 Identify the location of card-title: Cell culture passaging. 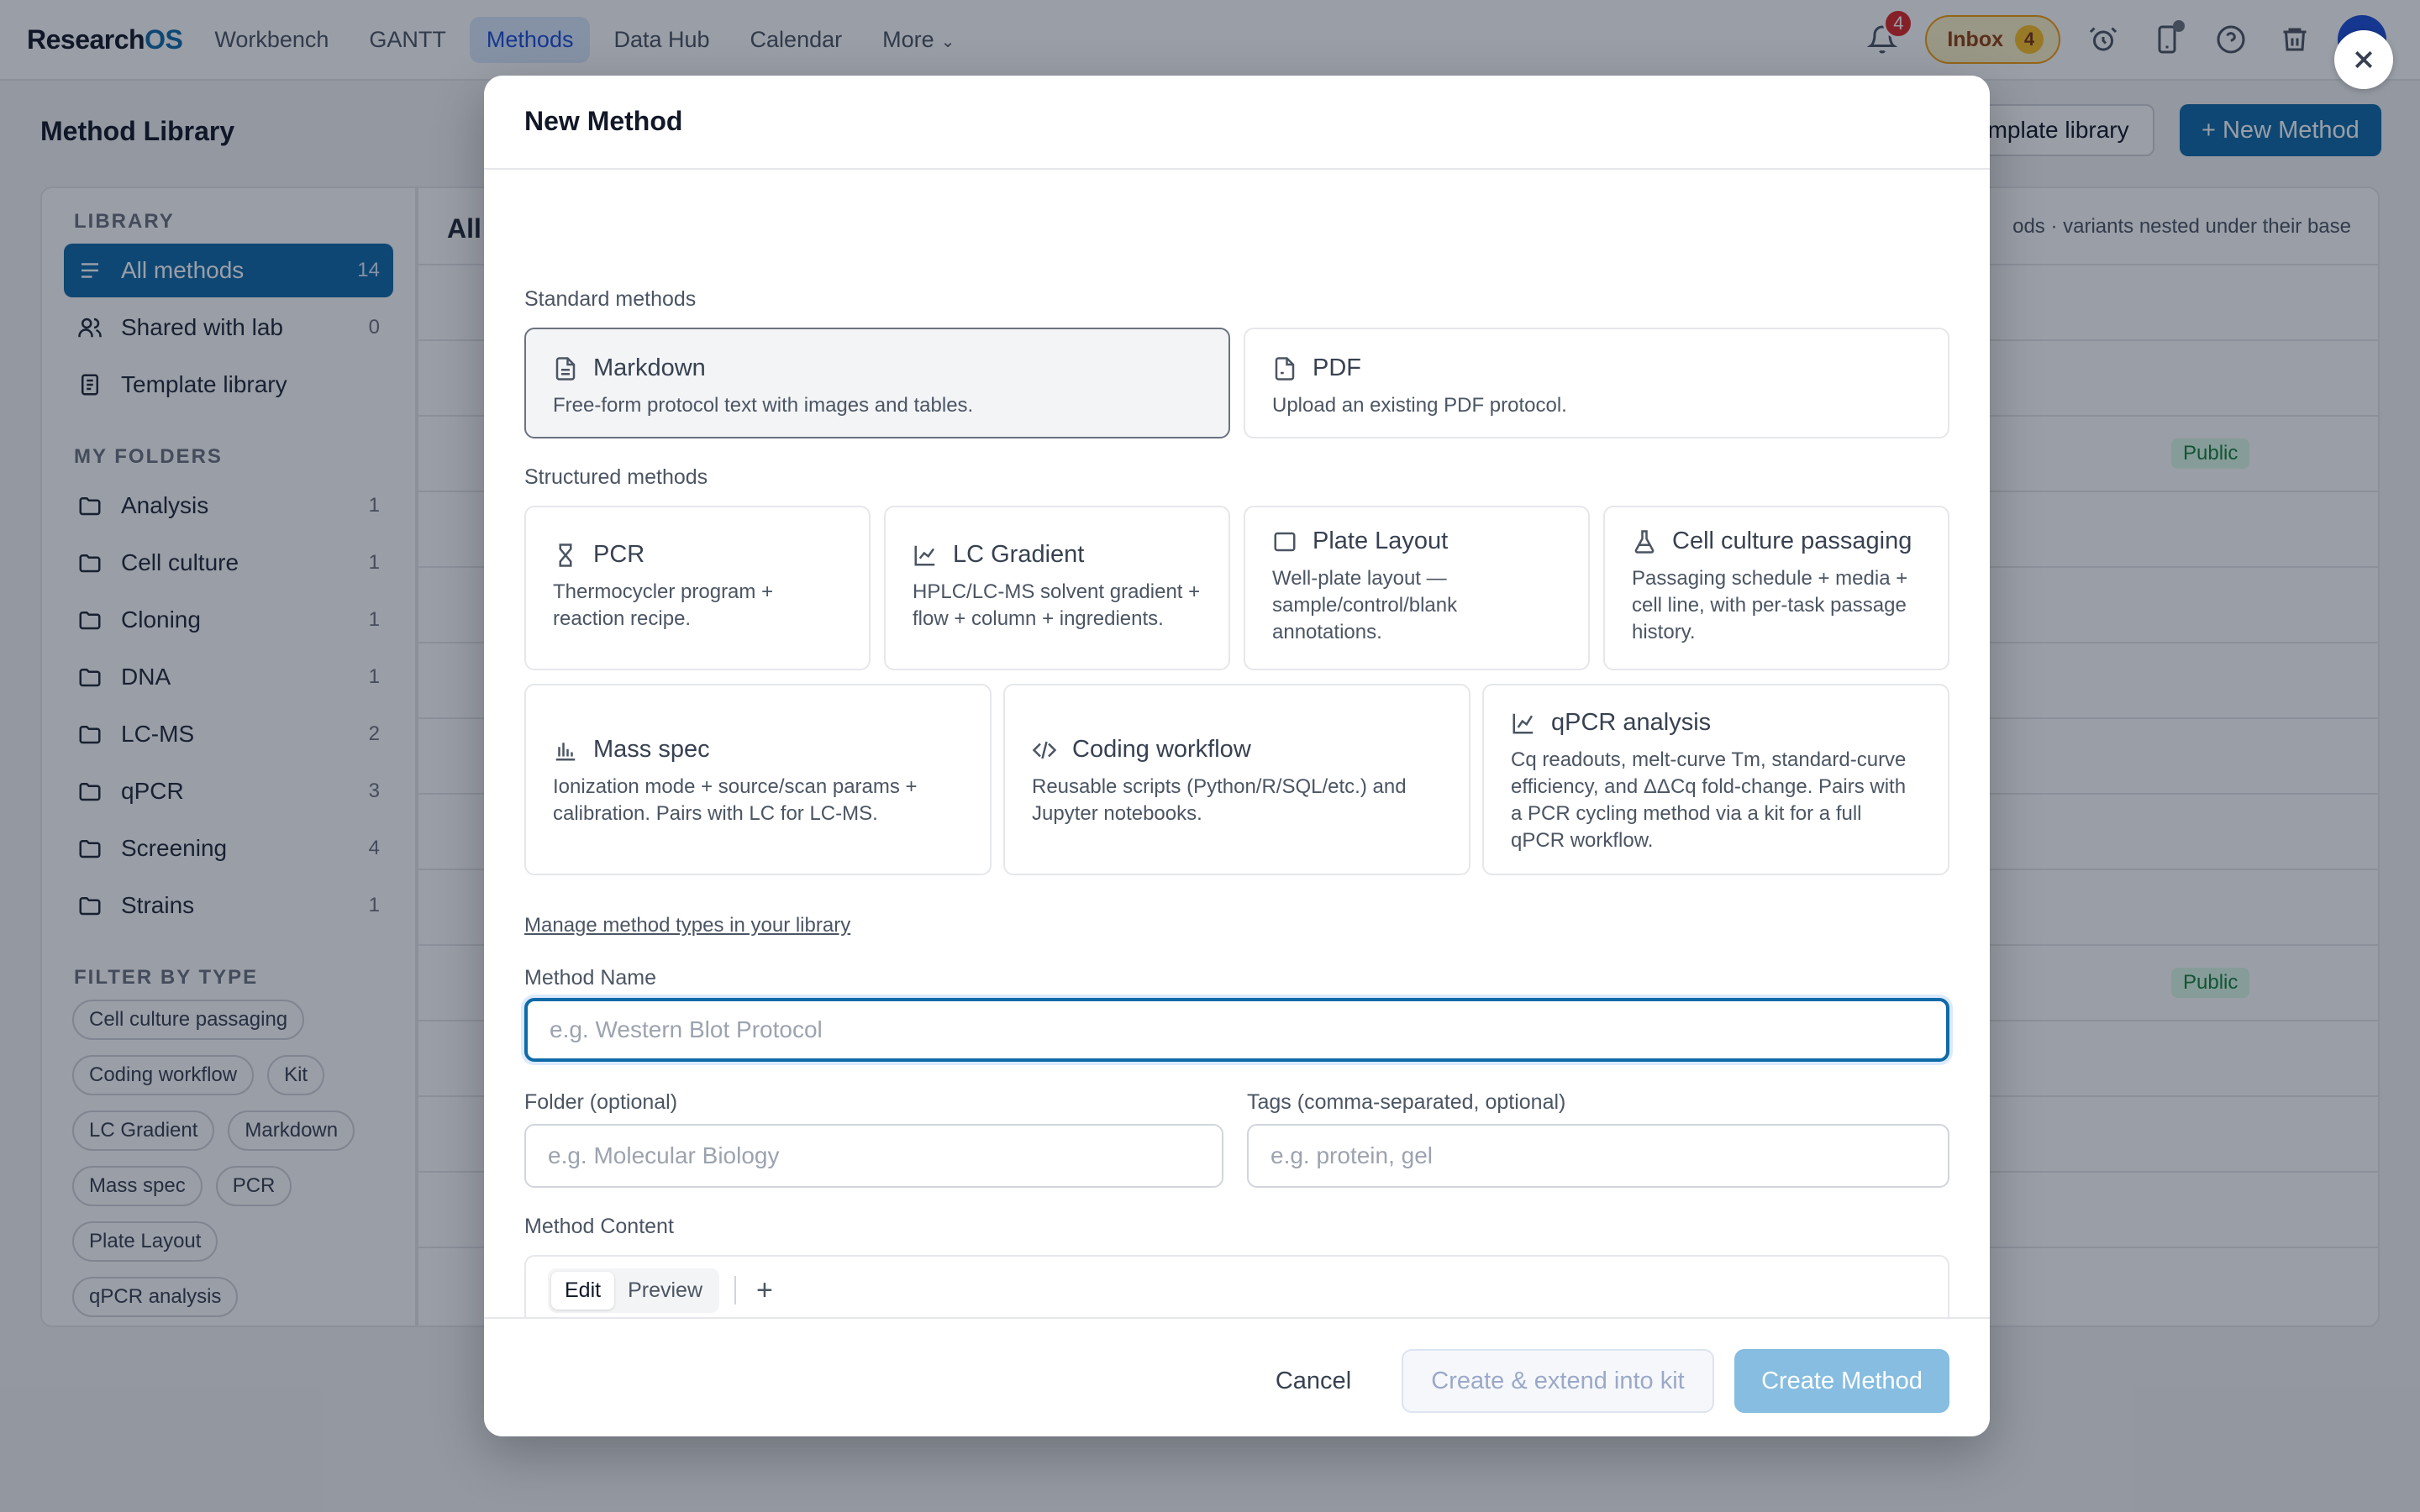
(1792, 541).